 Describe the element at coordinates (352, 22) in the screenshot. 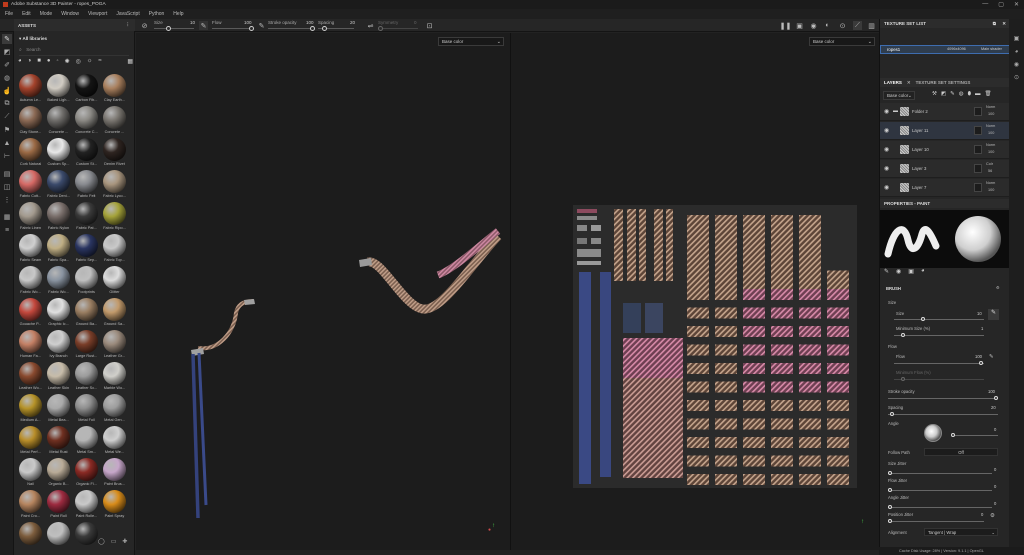

I see `toolbar-spacing-value: 20` at that location.